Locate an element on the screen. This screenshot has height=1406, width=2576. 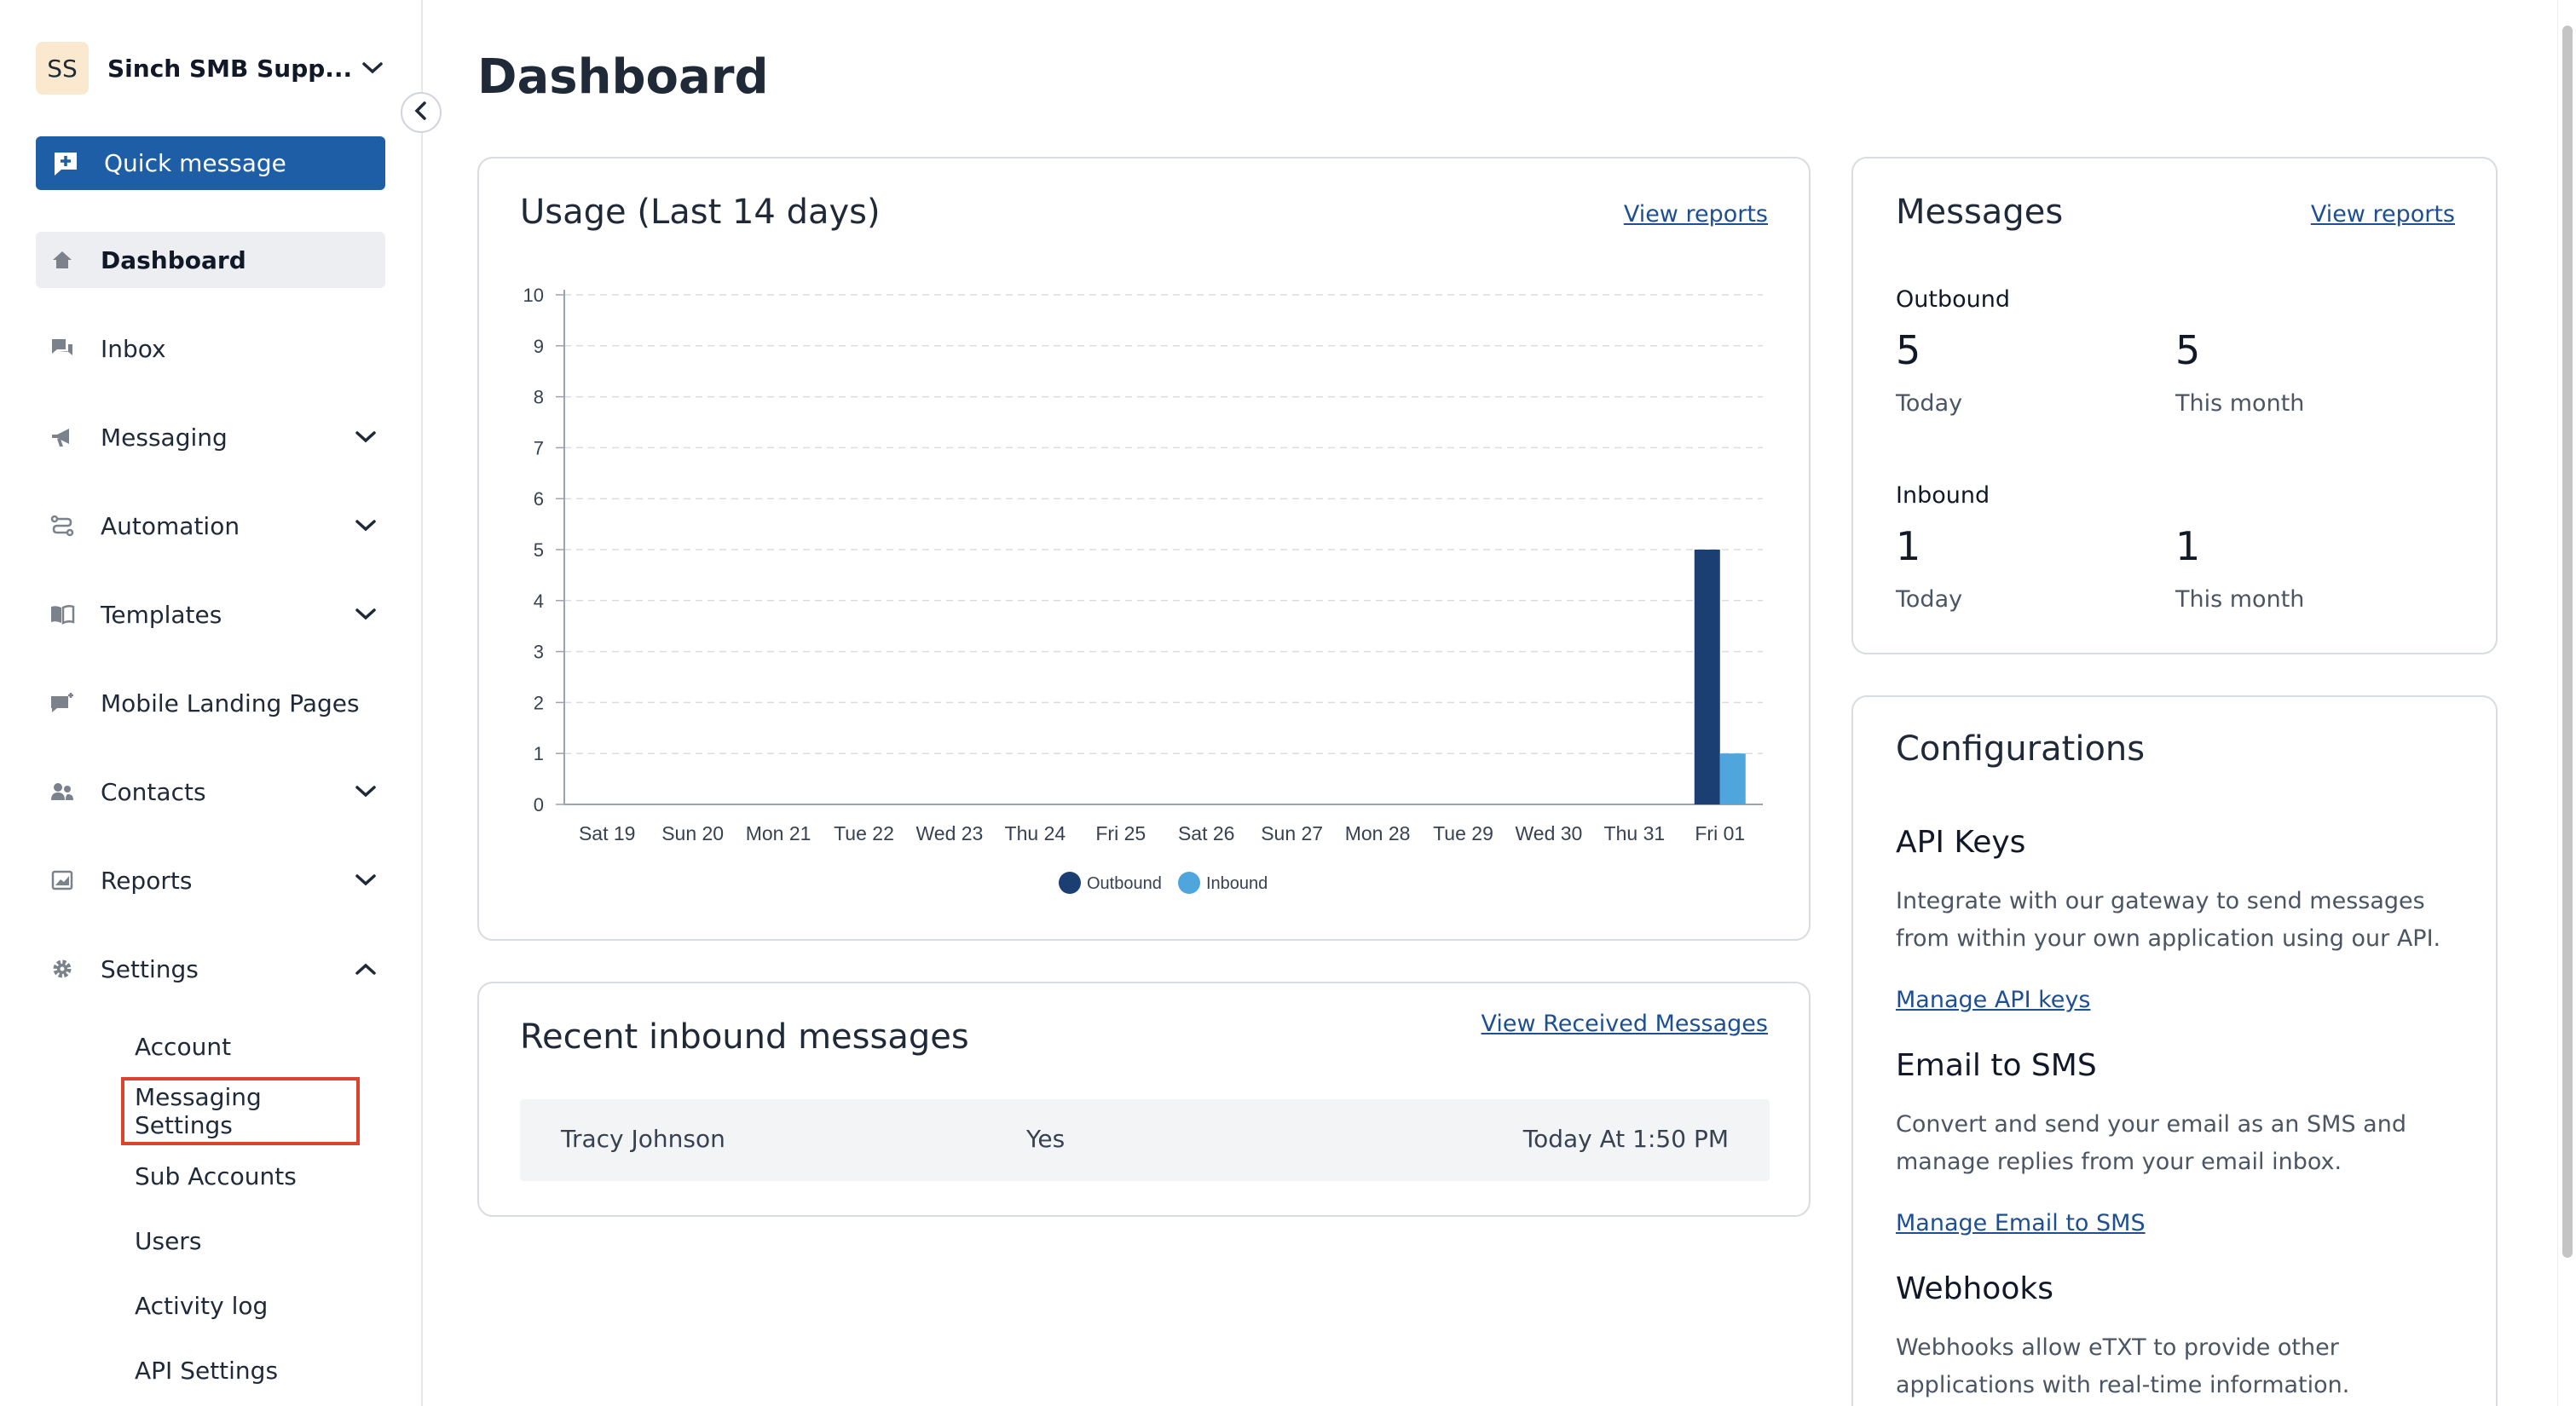
sidebar-item-dashboard: Dashboard is located at coordinates (210, 260).